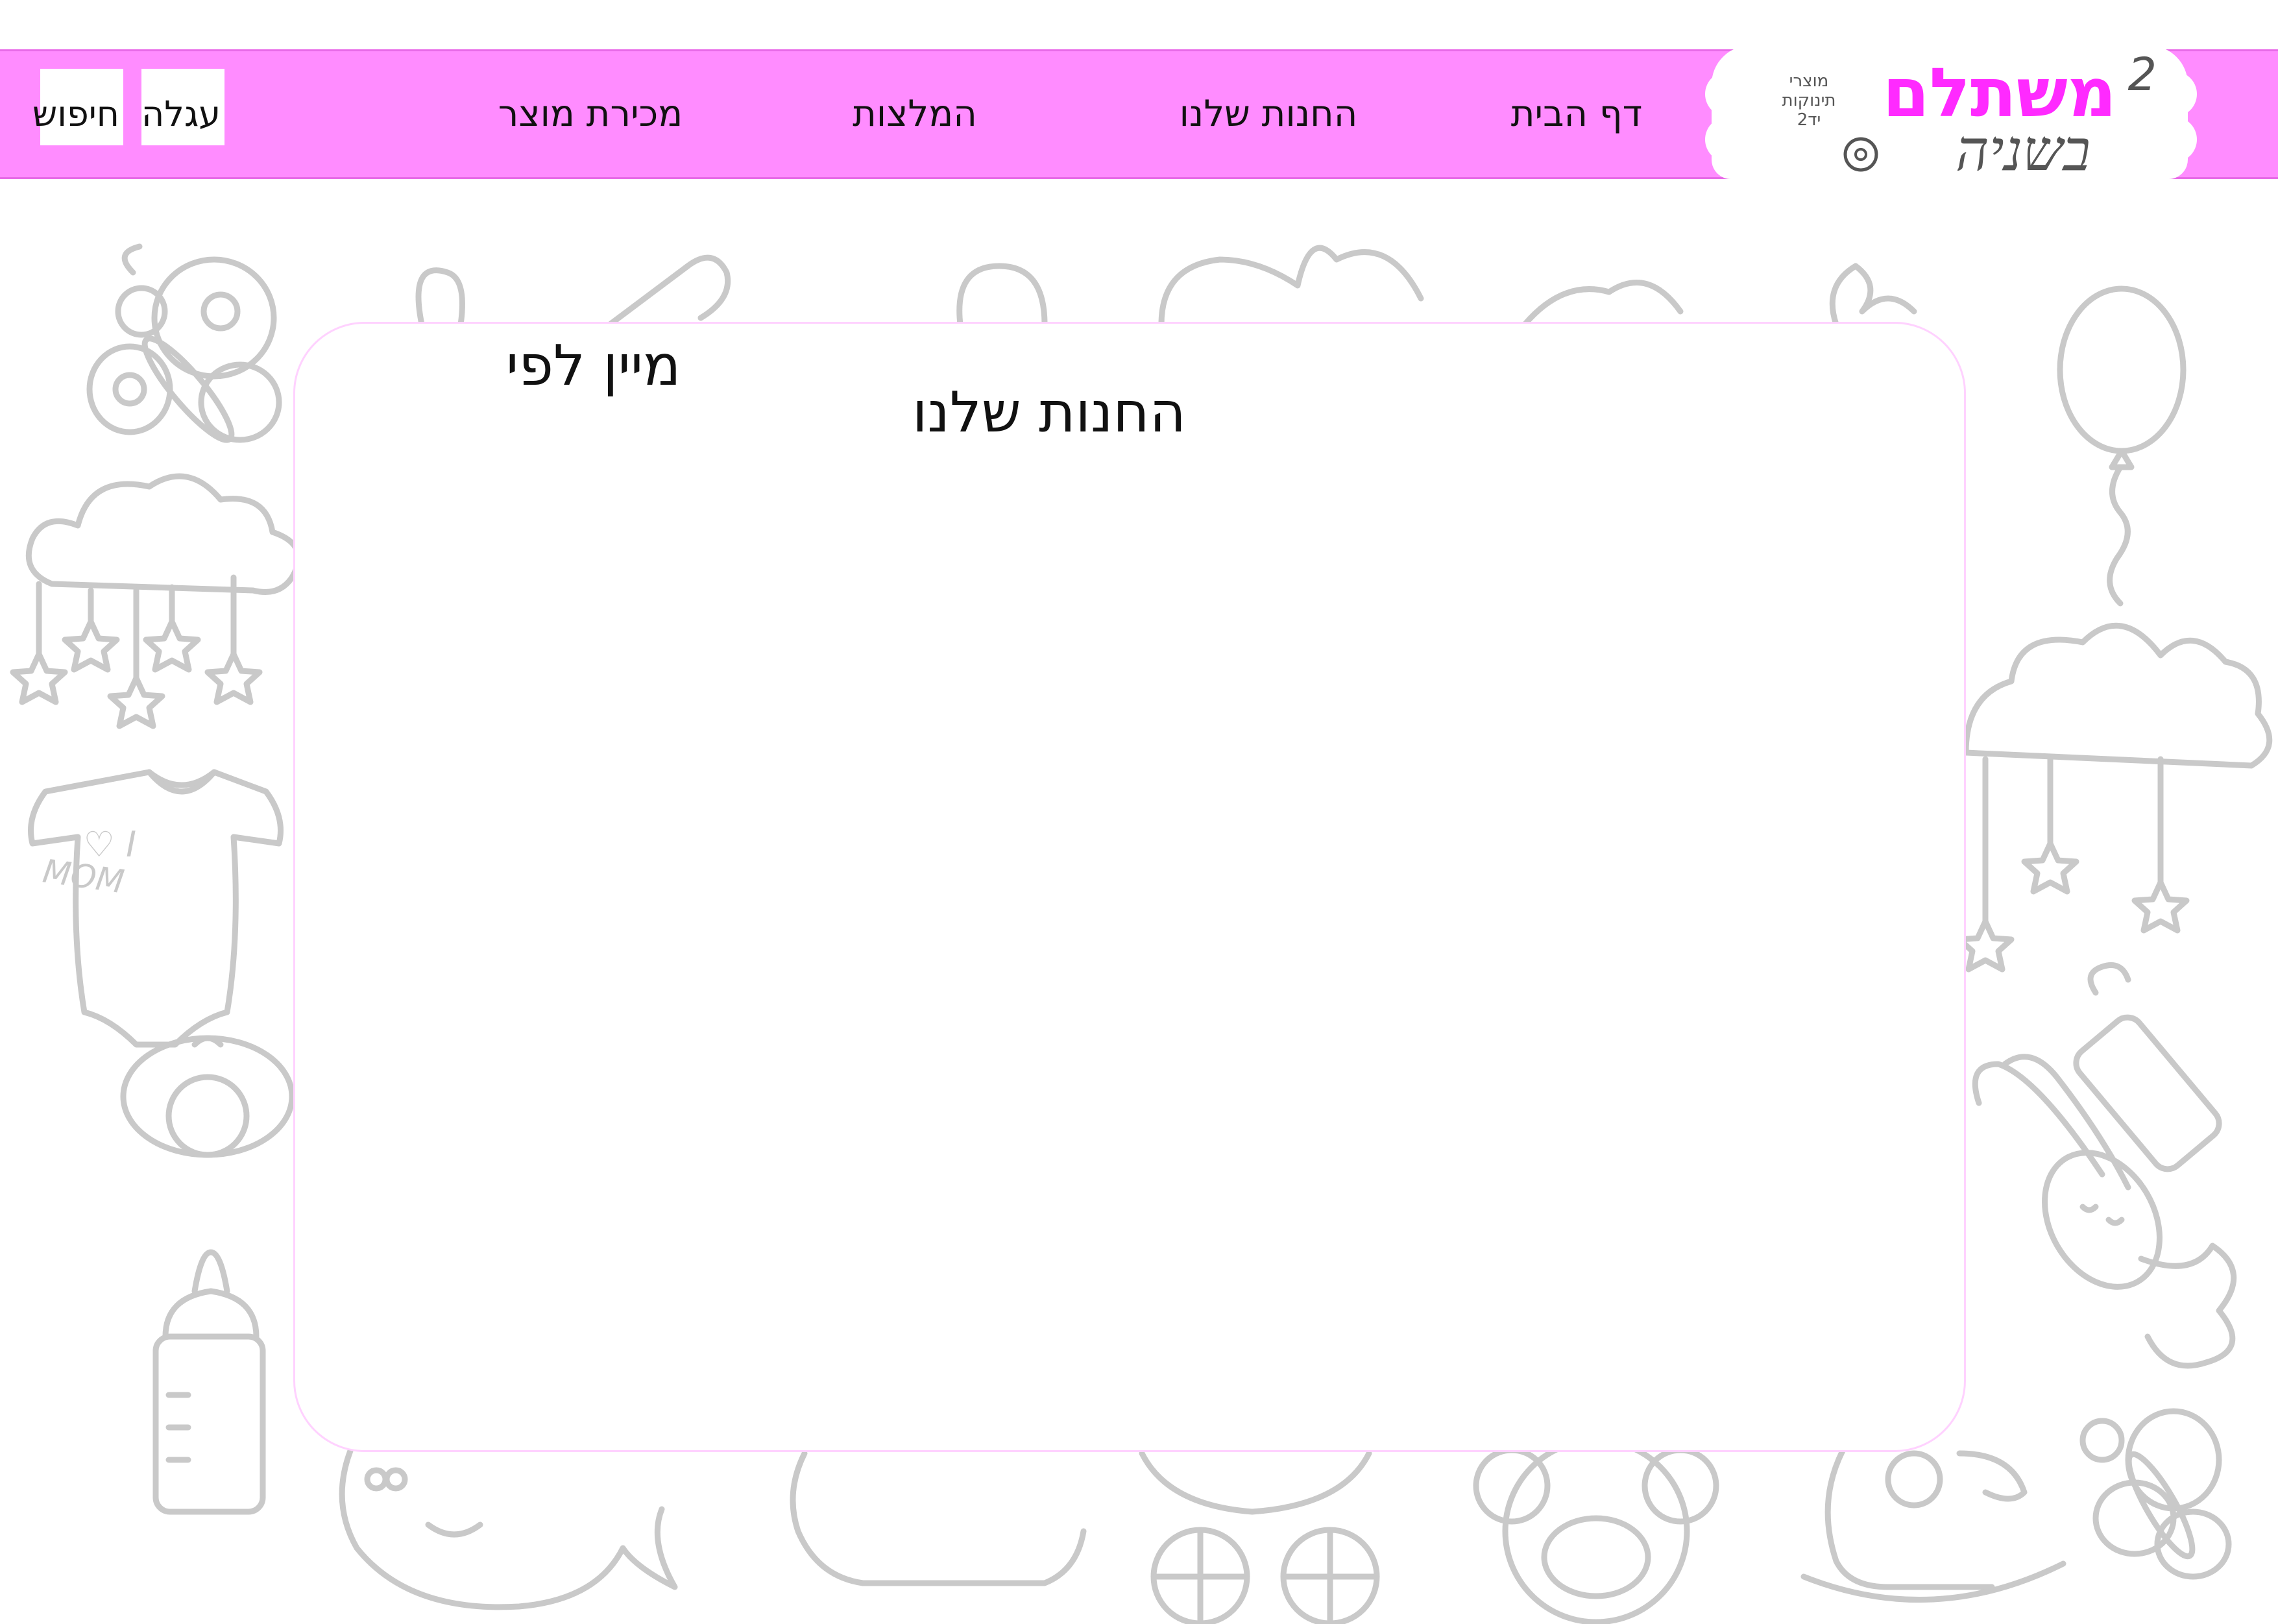 The height and width of the screenshot is (1624, 2278). I want to click on bow-doodle, so click(1873, 295).